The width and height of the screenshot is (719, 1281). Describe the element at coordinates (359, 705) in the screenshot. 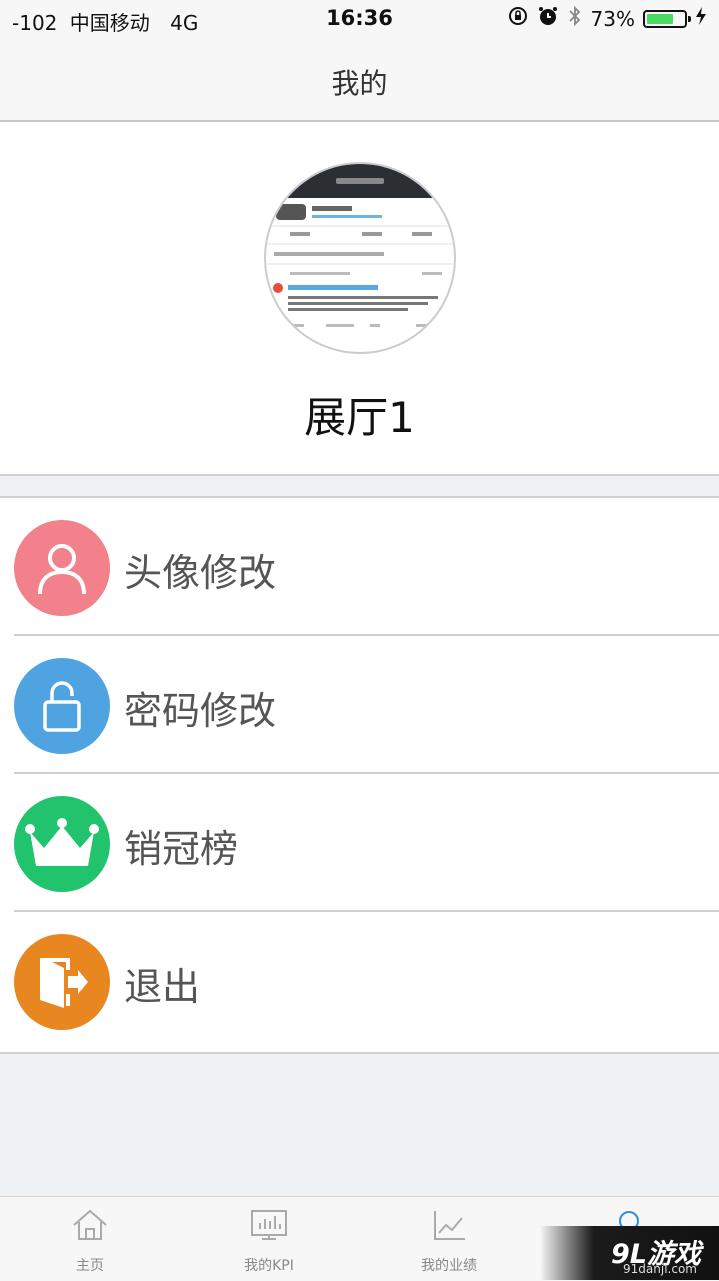

I see `menu-item-change-password: 密码修改` at that location.